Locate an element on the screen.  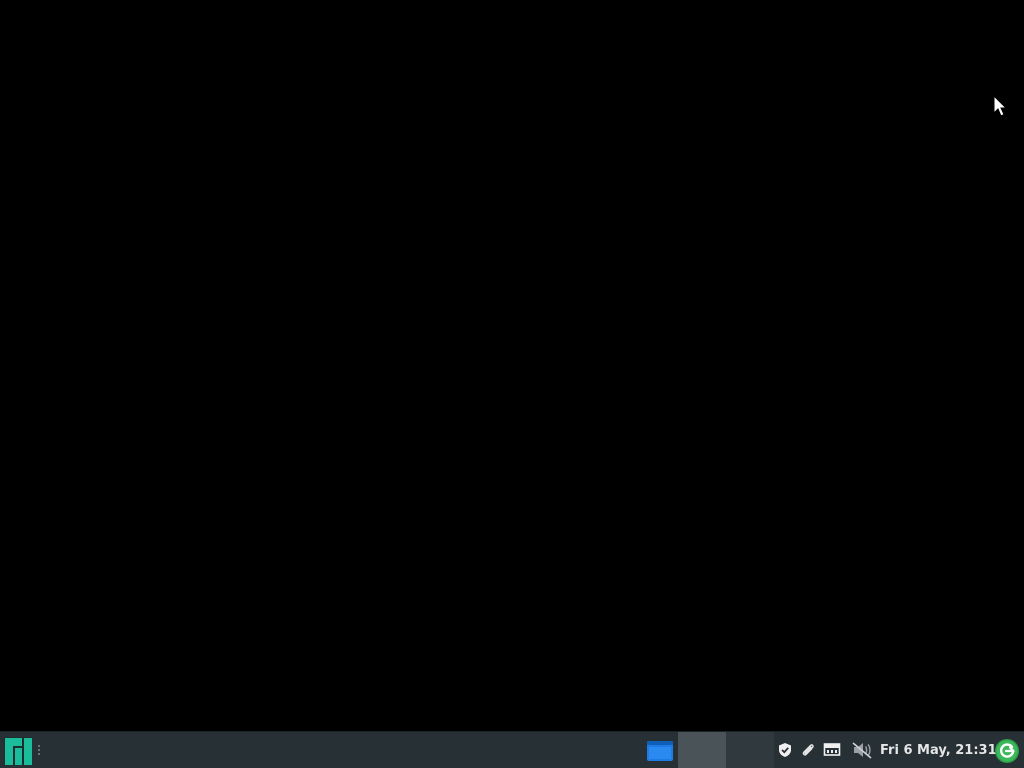
paperclip-icon is located at coordinates (808, 750).